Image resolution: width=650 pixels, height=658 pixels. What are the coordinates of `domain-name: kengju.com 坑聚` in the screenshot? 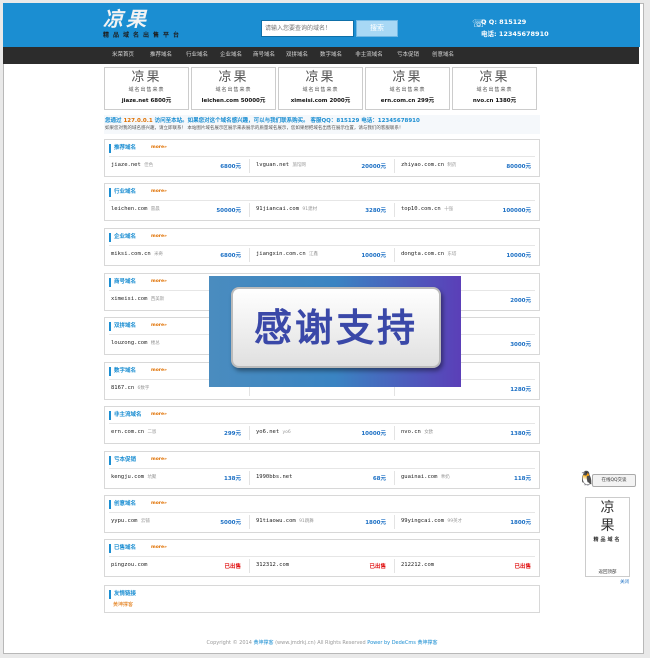 It's located at (133, 477).